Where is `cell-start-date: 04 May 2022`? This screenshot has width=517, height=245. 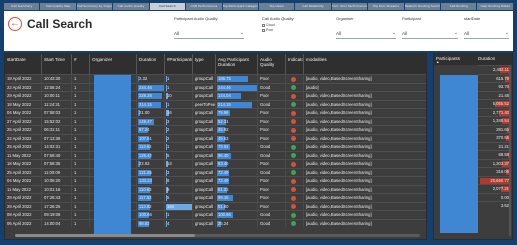
cell-start-date: 04 May 2022 is located at coordinates (23, 181).